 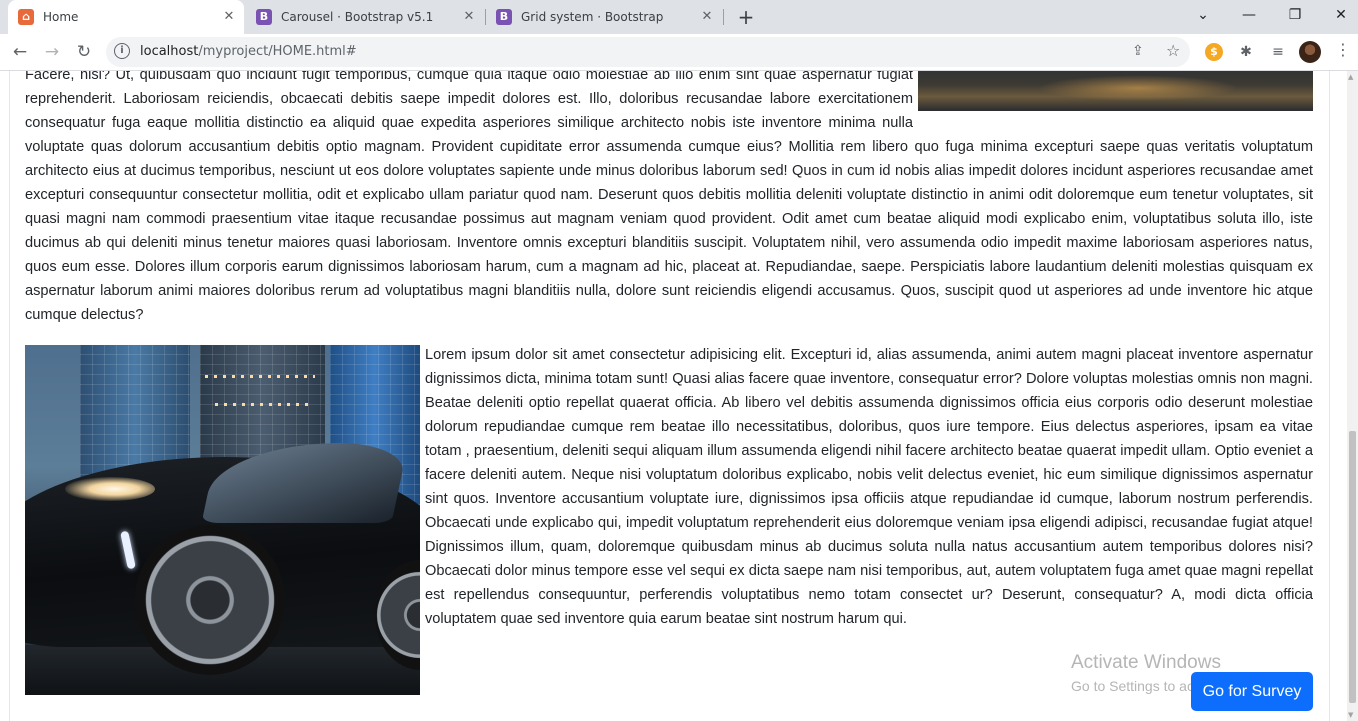 I want to click on page-scrollbar: ▲ ▼, so click(x=1352, y=396).